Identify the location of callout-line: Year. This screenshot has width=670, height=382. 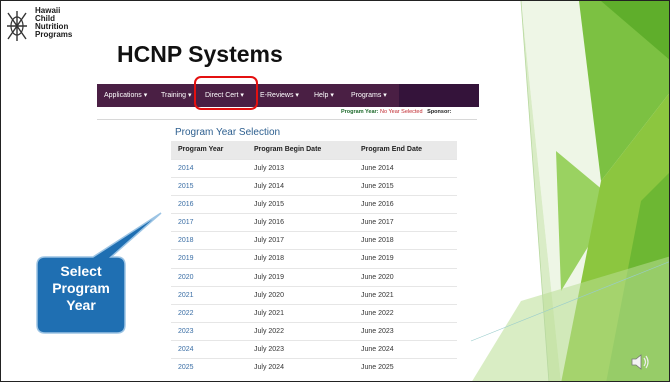
(81, 305).